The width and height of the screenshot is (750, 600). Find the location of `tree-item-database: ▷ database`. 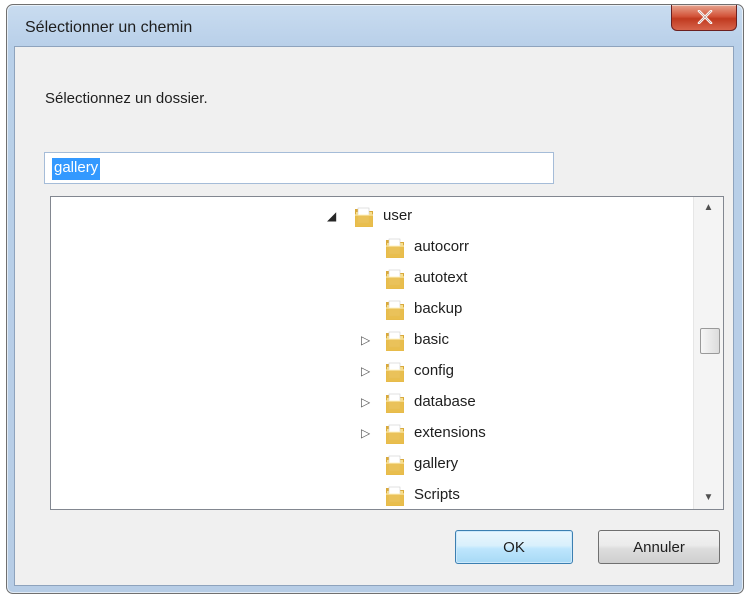

tree-item-database: ▷ database is located at coordinates (371, 402).